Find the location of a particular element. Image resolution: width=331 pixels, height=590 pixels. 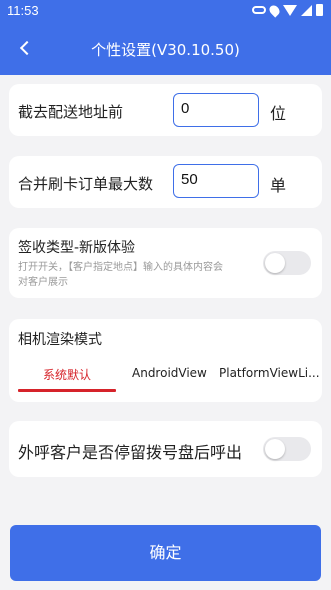

sign-type-toggle is located at coordinates (287, 263).